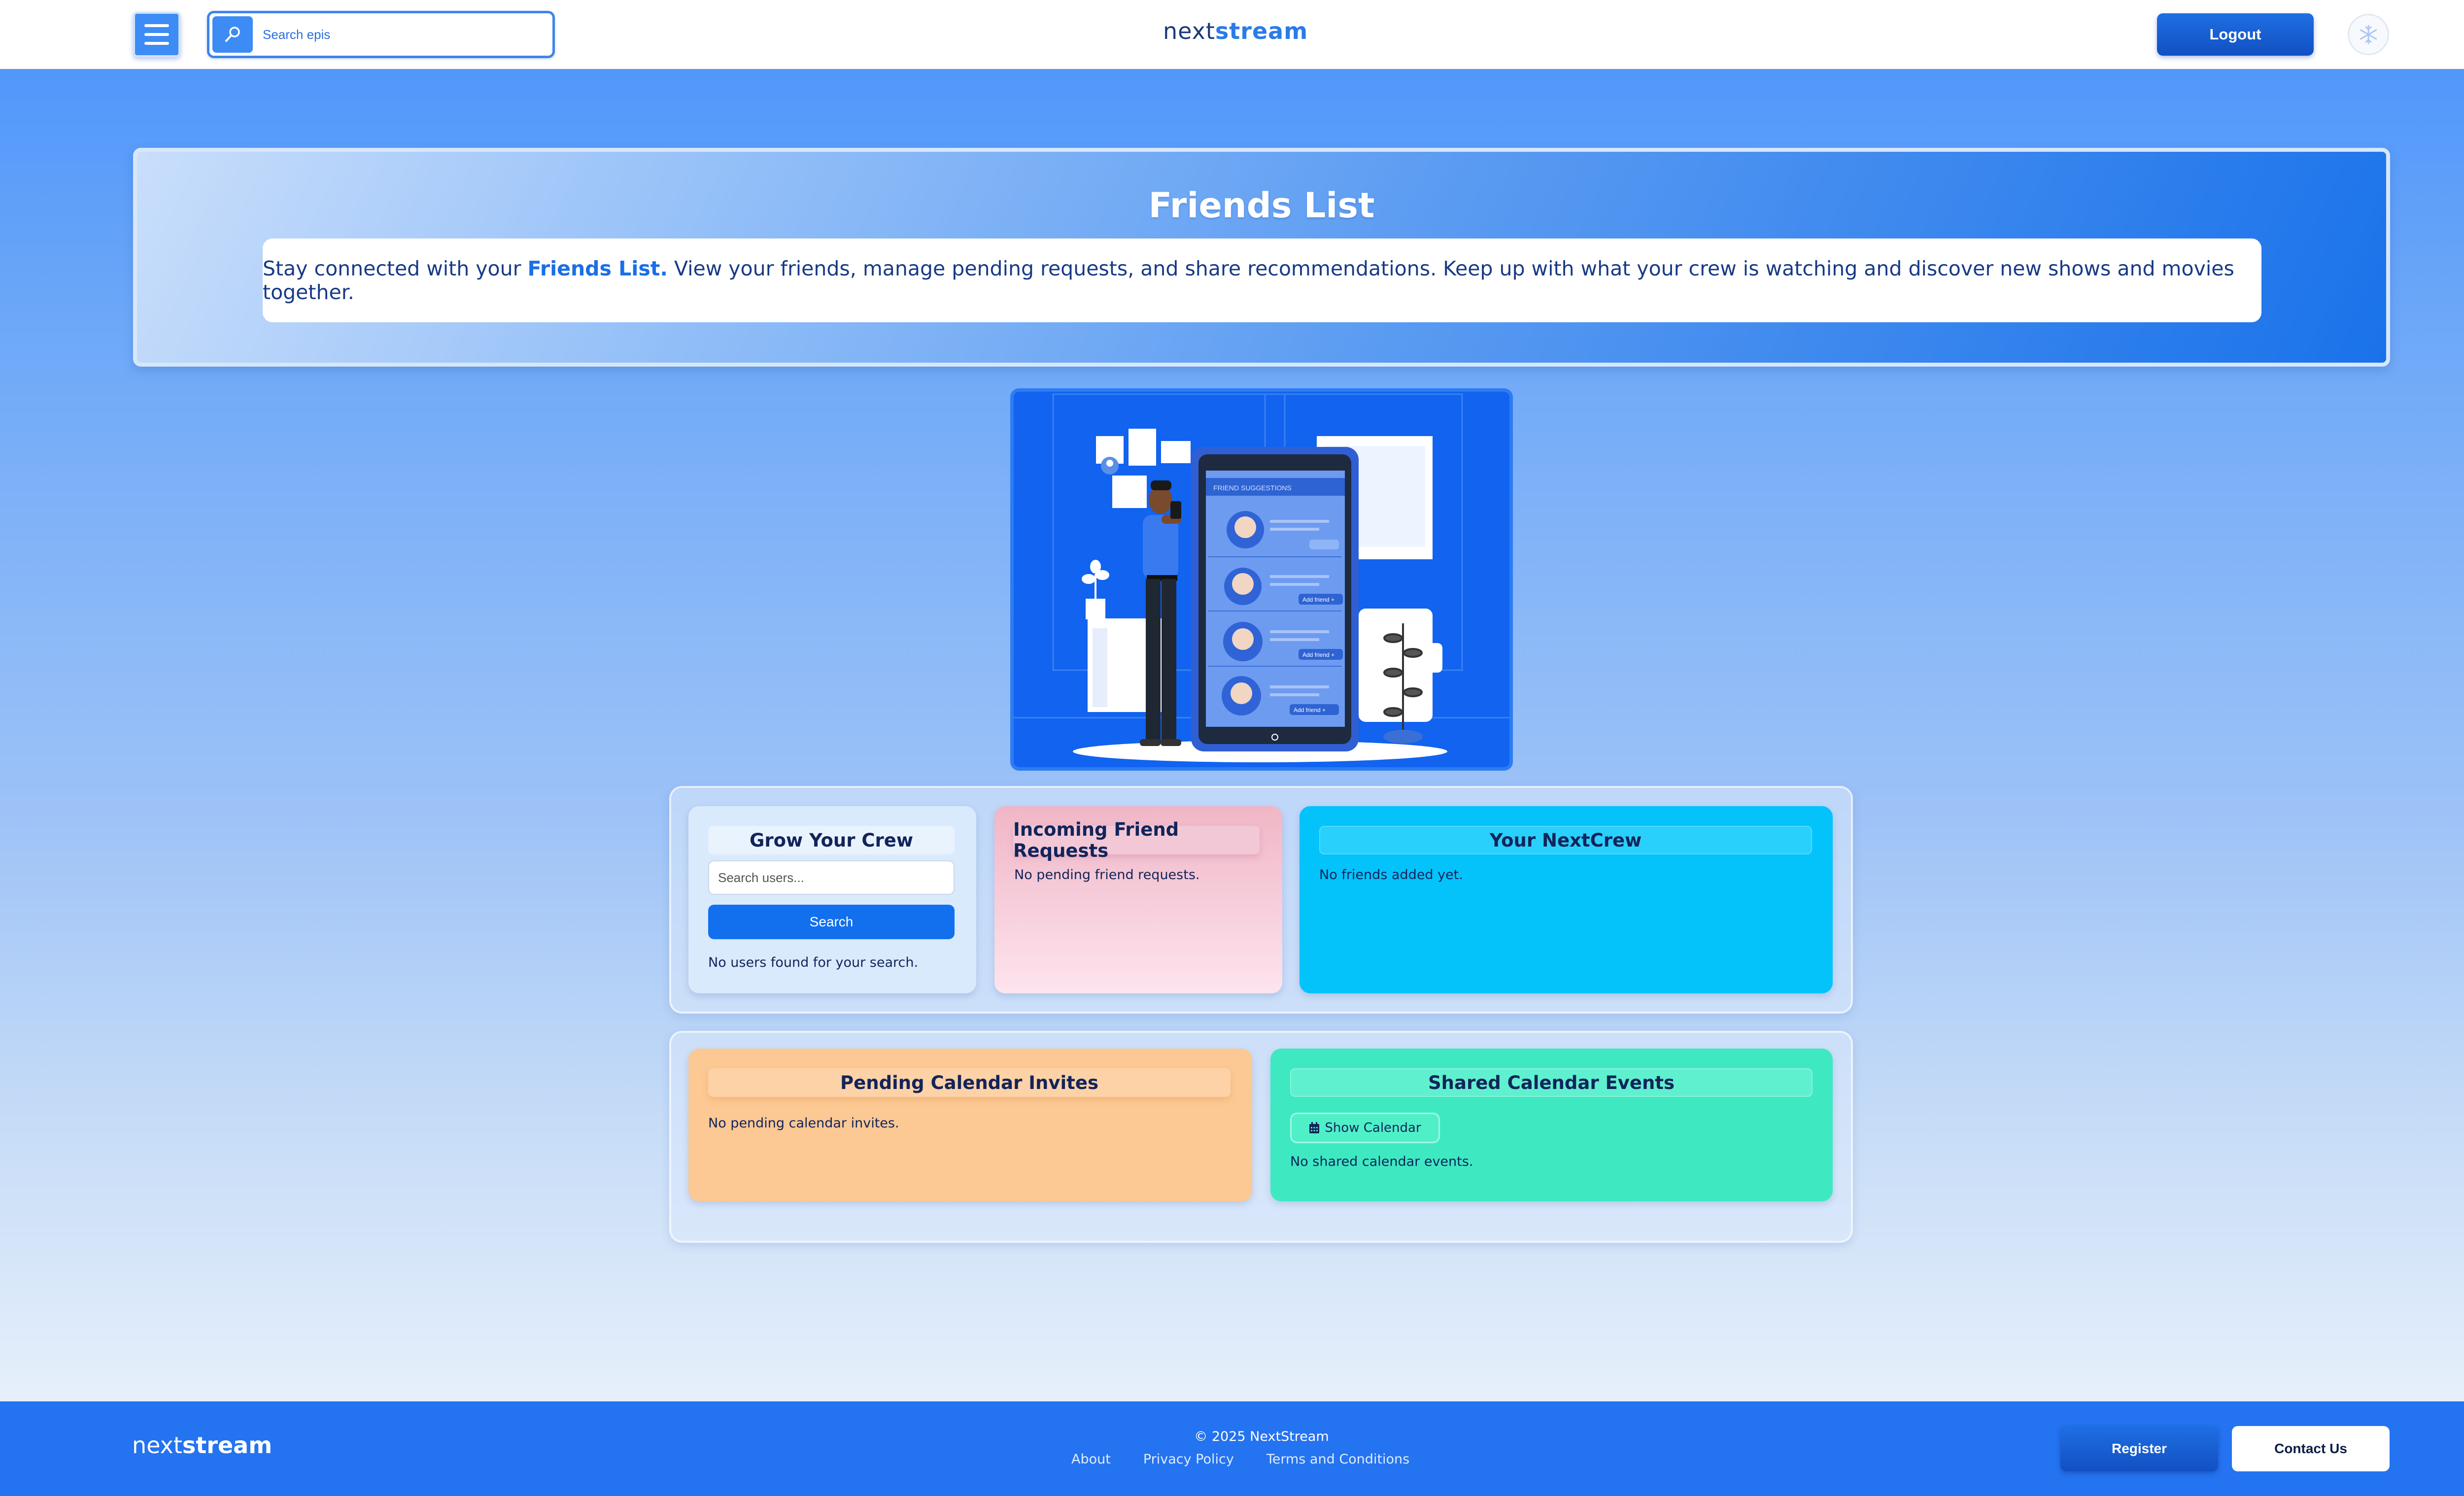 The height and width of the screenshot is (1496, 2464). Describe the element at coordinates (813, 962) in the screenshot. I see `grow-empty-text: No users found for your search.` at that location.